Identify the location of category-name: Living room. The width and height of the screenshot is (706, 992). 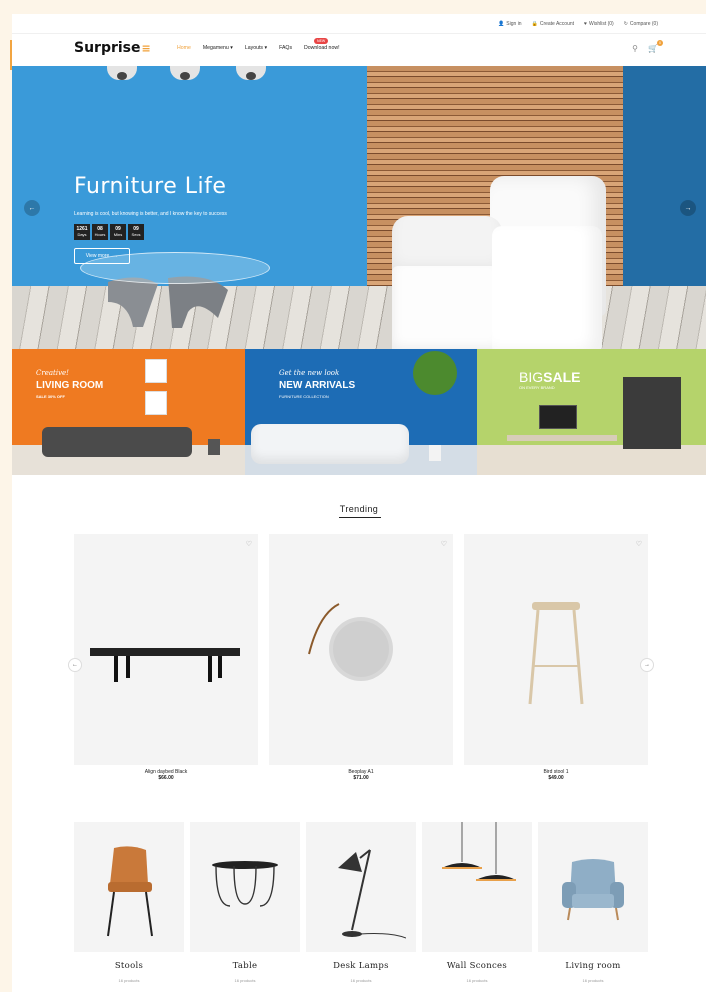
(593, 966).